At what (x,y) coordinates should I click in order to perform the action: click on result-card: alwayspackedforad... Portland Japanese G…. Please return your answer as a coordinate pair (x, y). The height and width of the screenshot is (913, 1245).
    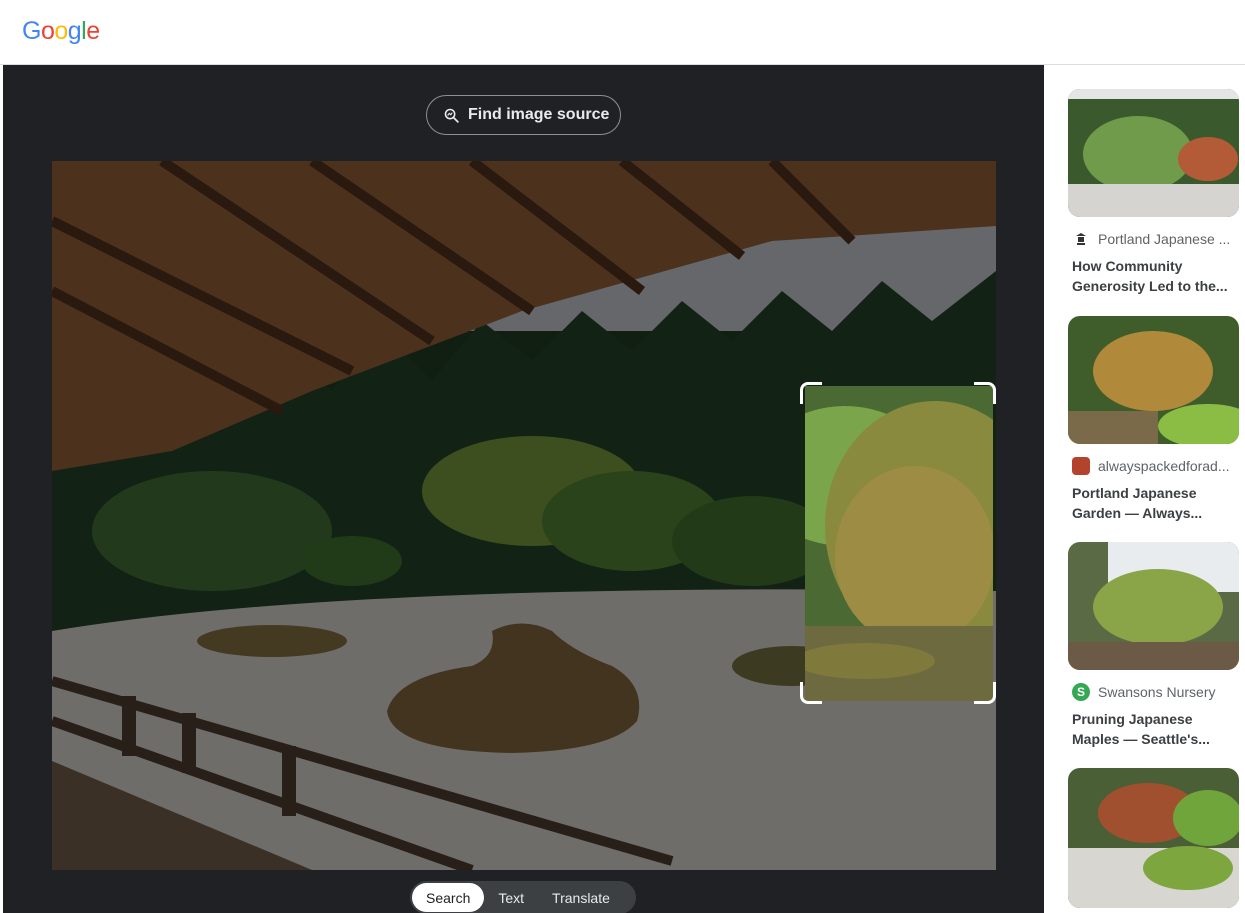
    Looking at the image, I should click on (1153, 419).